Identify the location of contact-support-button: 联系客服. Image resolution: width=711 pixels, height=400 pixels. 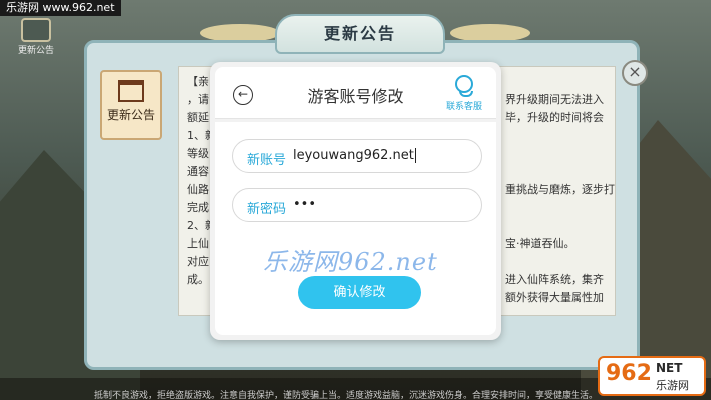
(464, 93).